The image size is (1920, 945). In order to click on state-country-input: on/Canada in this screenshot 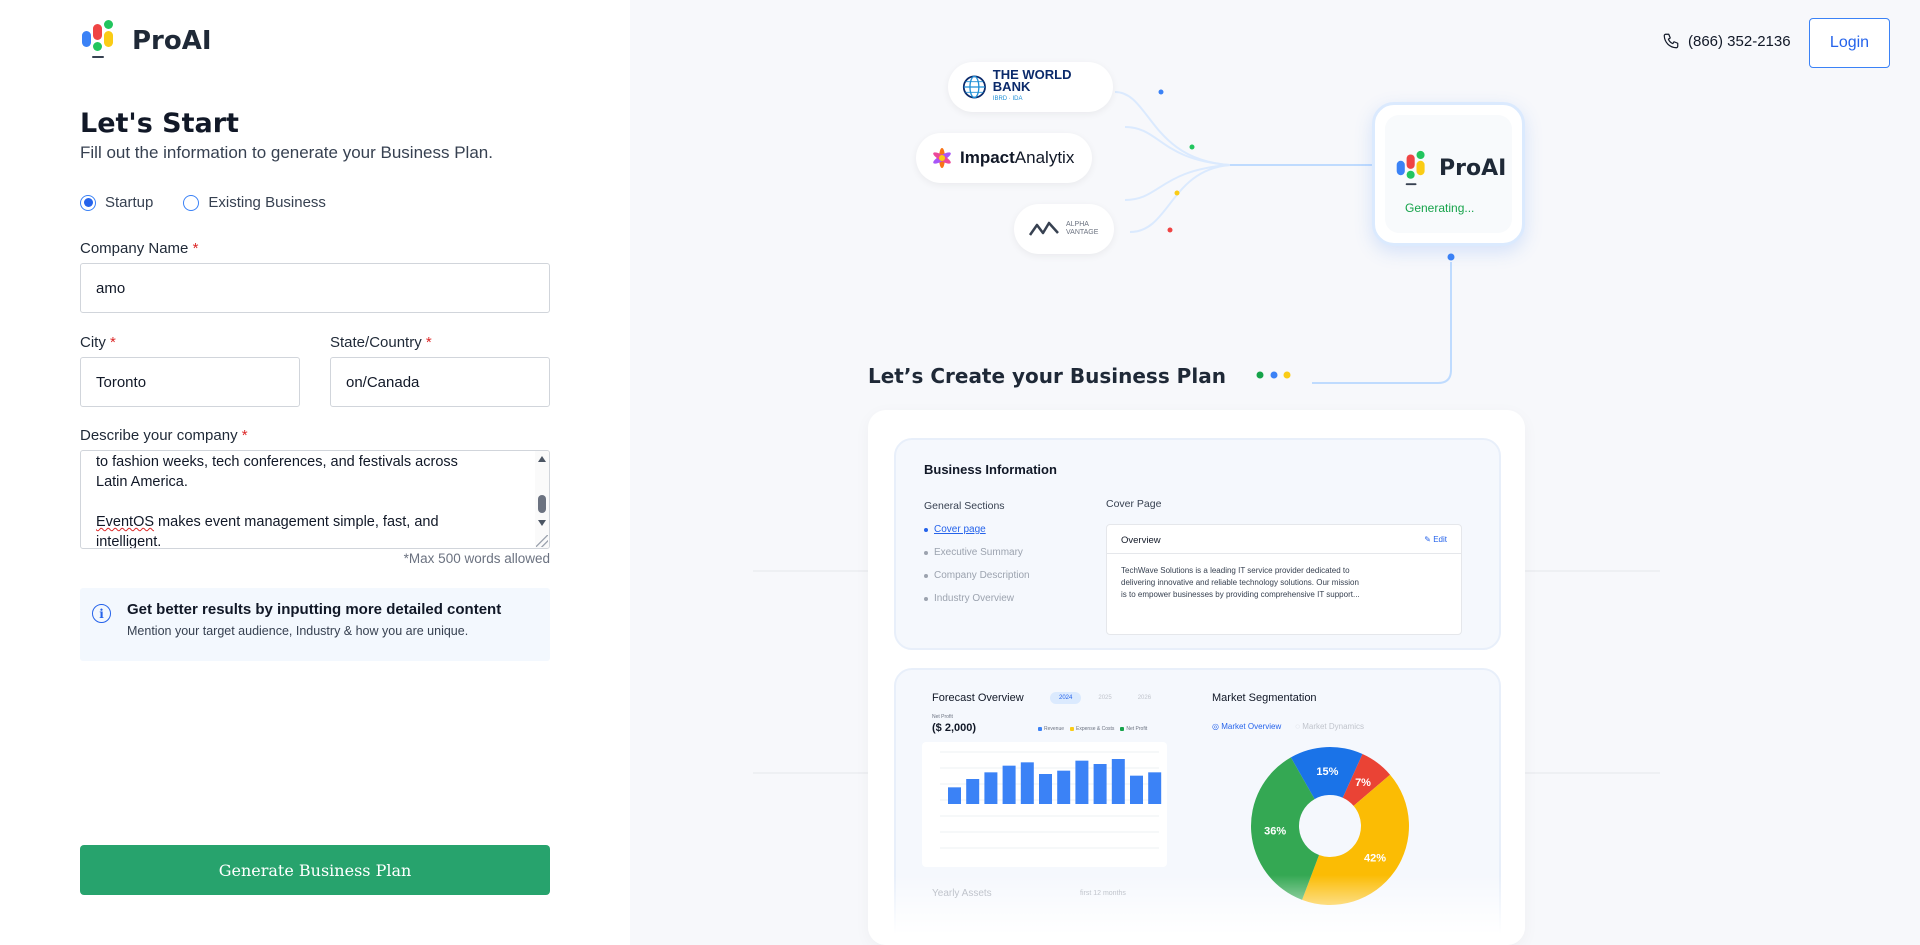, I will do `click(440, 382)`.